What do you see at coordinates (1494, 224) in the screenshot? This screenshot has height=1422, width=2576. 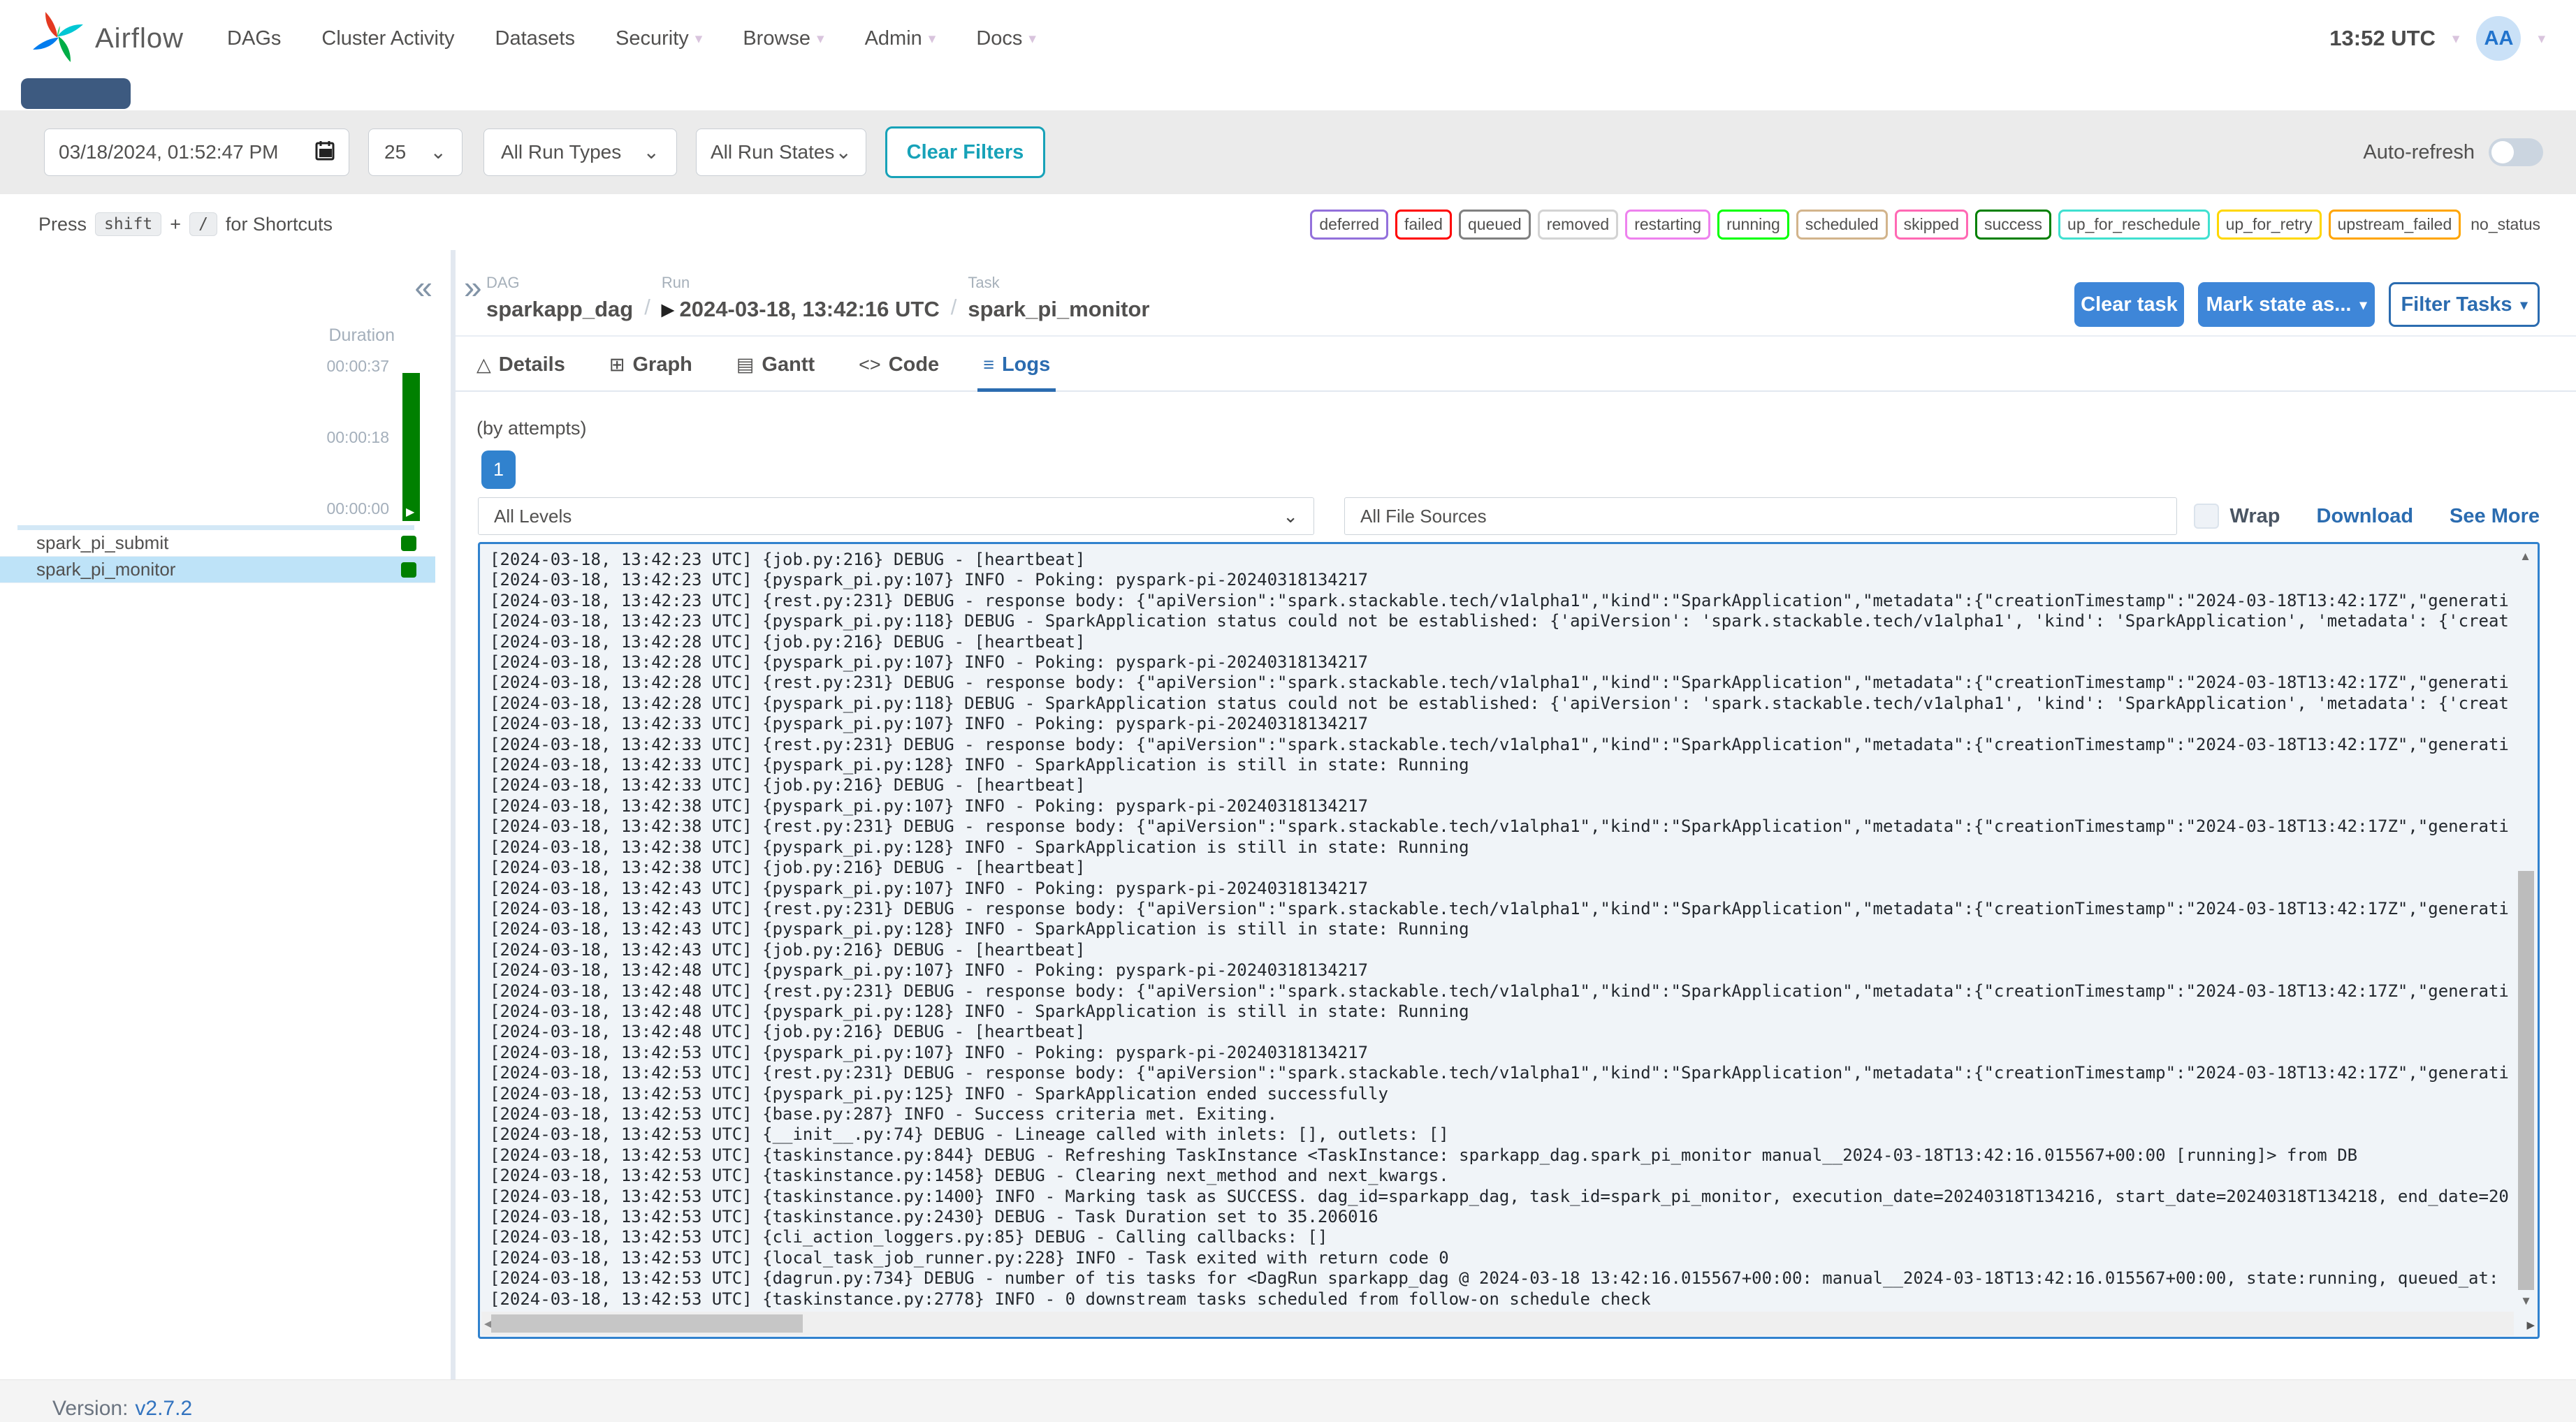 I see `legend-badge-queued: queued` at bounding box center [1494, 224].